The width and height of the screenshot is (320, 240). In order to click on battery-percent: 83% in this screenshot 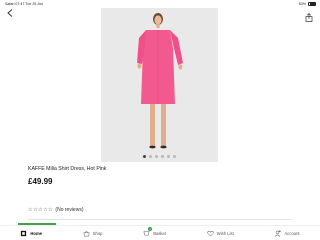, I will do `click(302, 3)`.